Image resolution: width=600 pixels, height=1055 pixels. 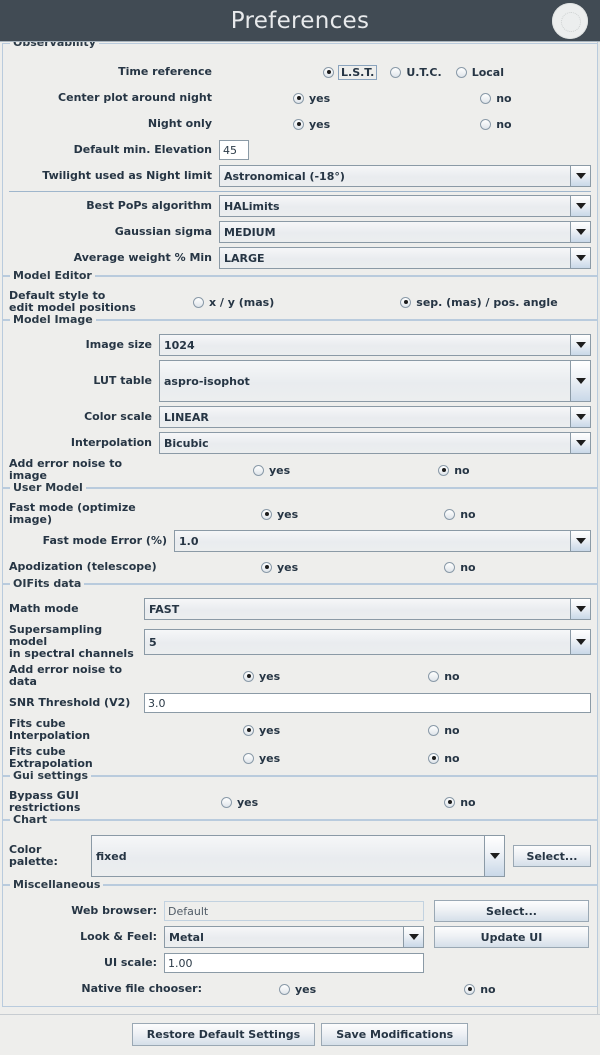 I want to click on save-modifications-button: Save Modifications, so click(x=395, y=1034).